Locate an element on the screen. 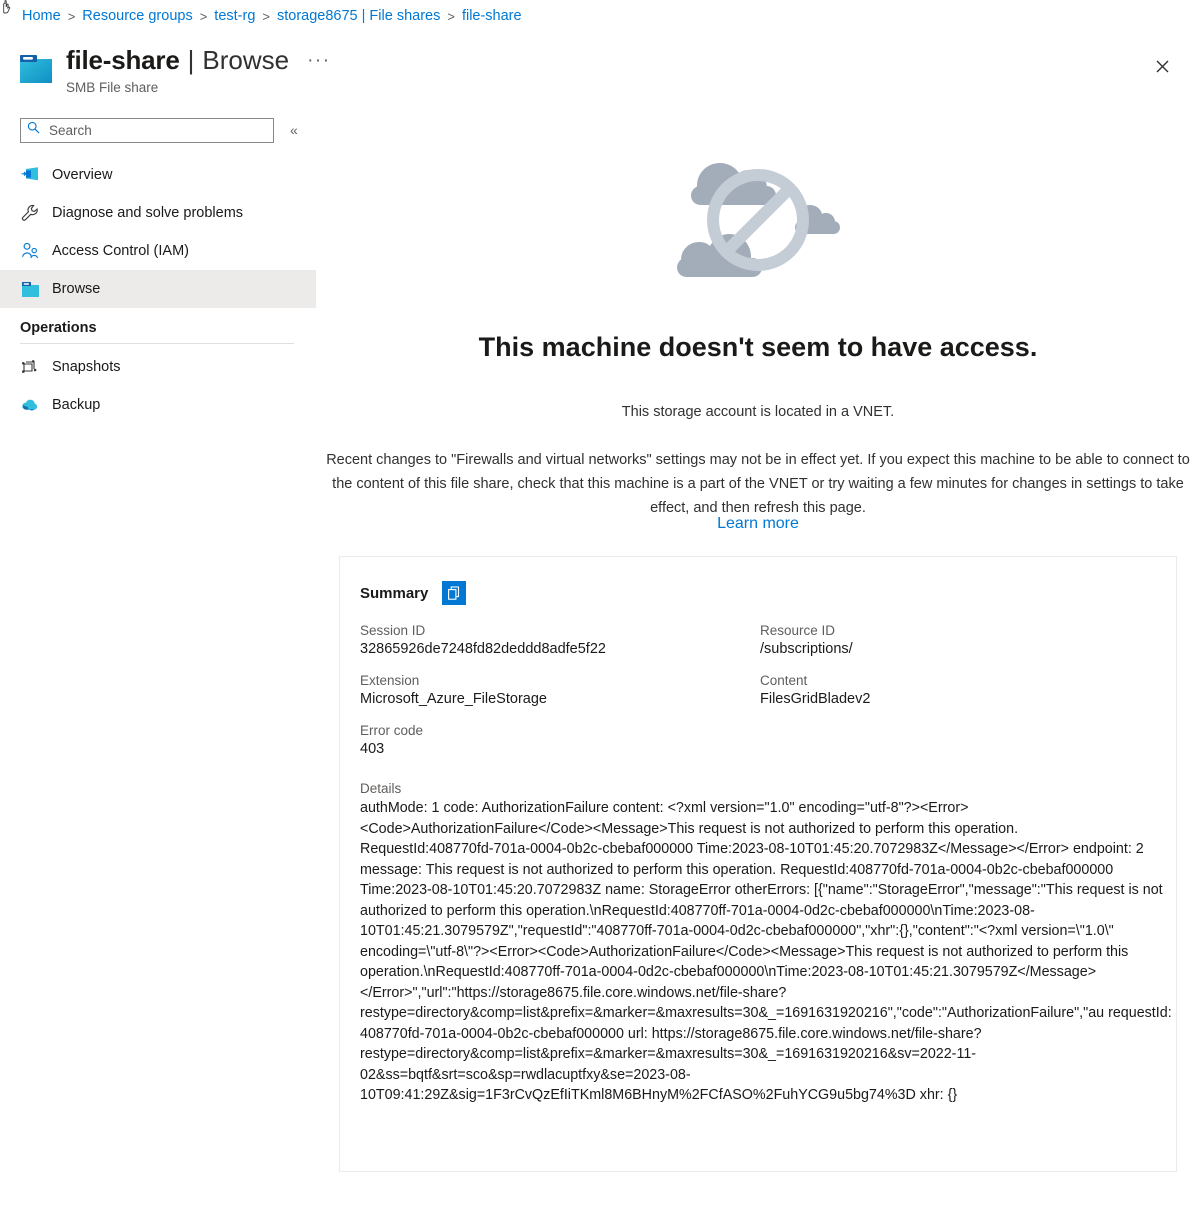 This screenshot has height=1211, width=1200. no-access-clouds-icon is located at coordinates (758, 220).